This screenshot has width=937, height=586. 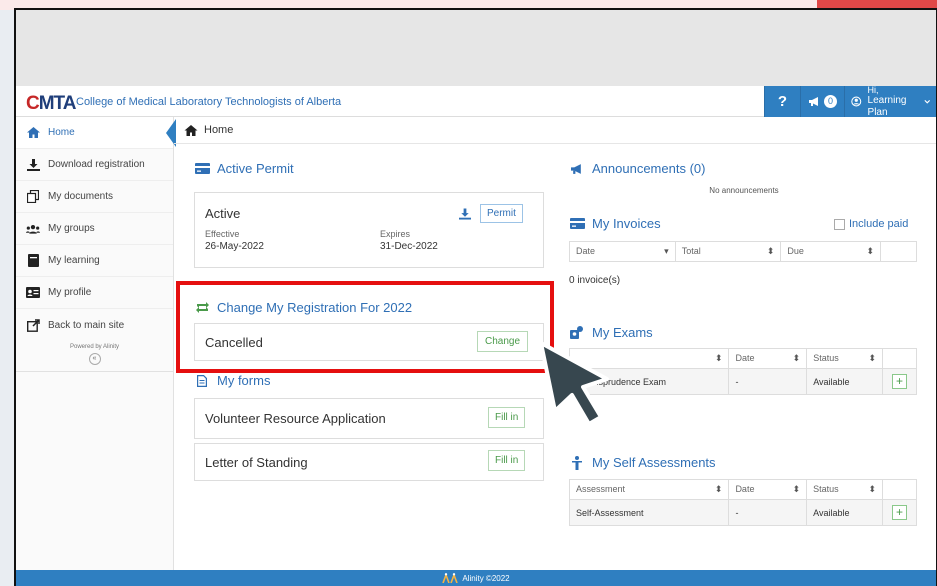 I want to click on table-header-row: Assessment ⬍ Date ⬍ Status ⬍, so click(x=742, y=489).